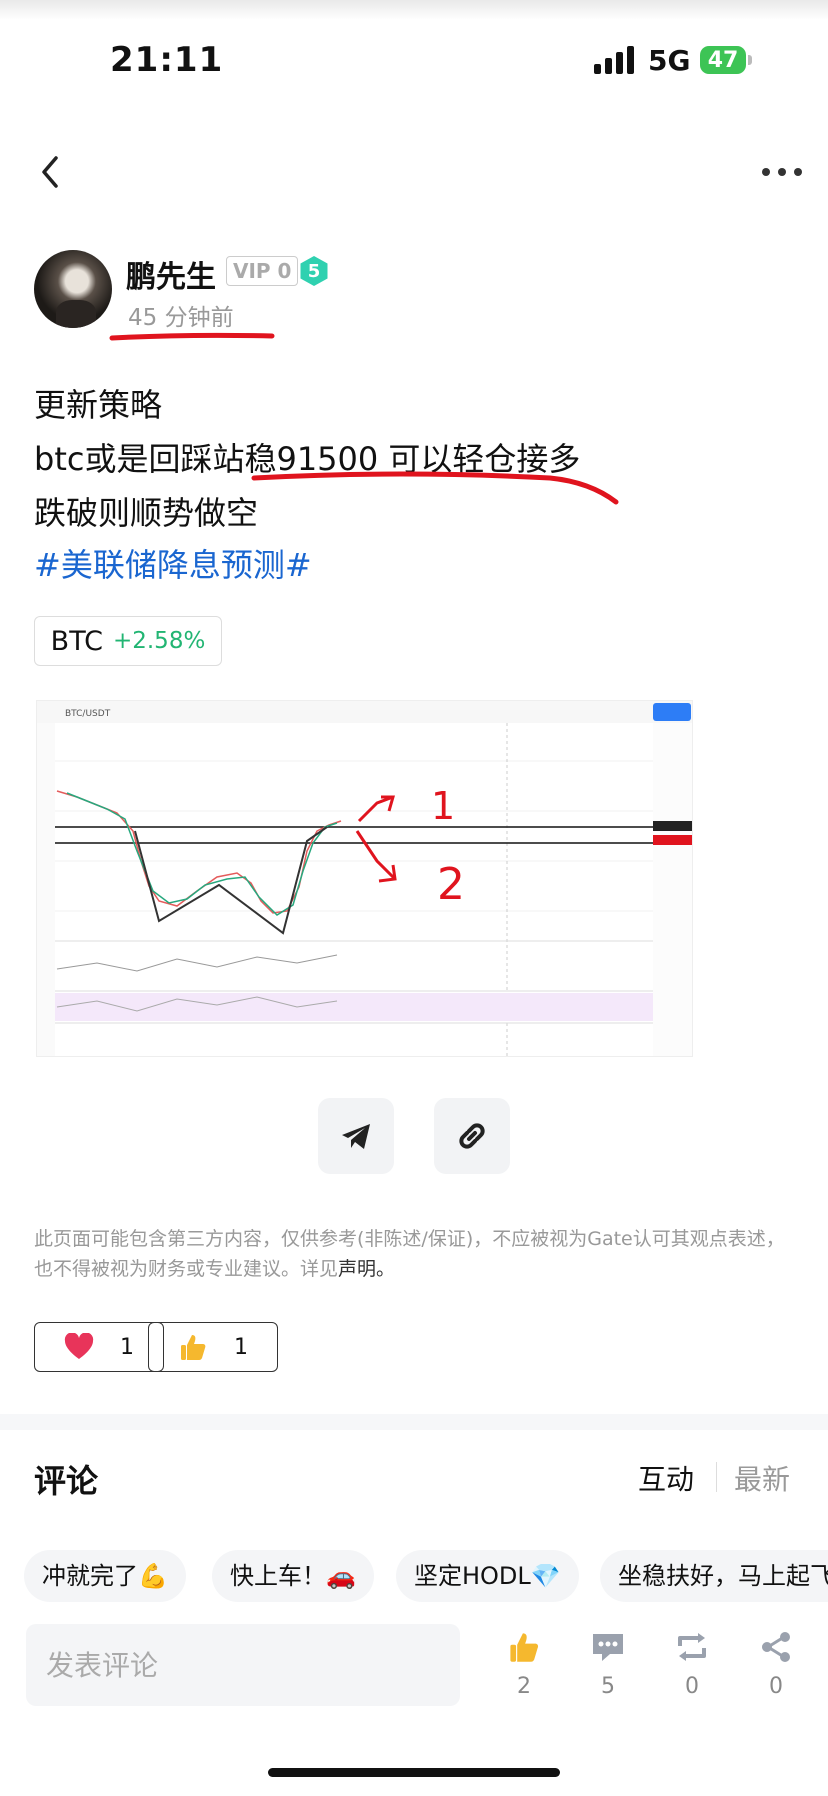  Describe the element at coordinates (98, 405) in the screenshot. I see `post-line-1: 更新策略` at that location.